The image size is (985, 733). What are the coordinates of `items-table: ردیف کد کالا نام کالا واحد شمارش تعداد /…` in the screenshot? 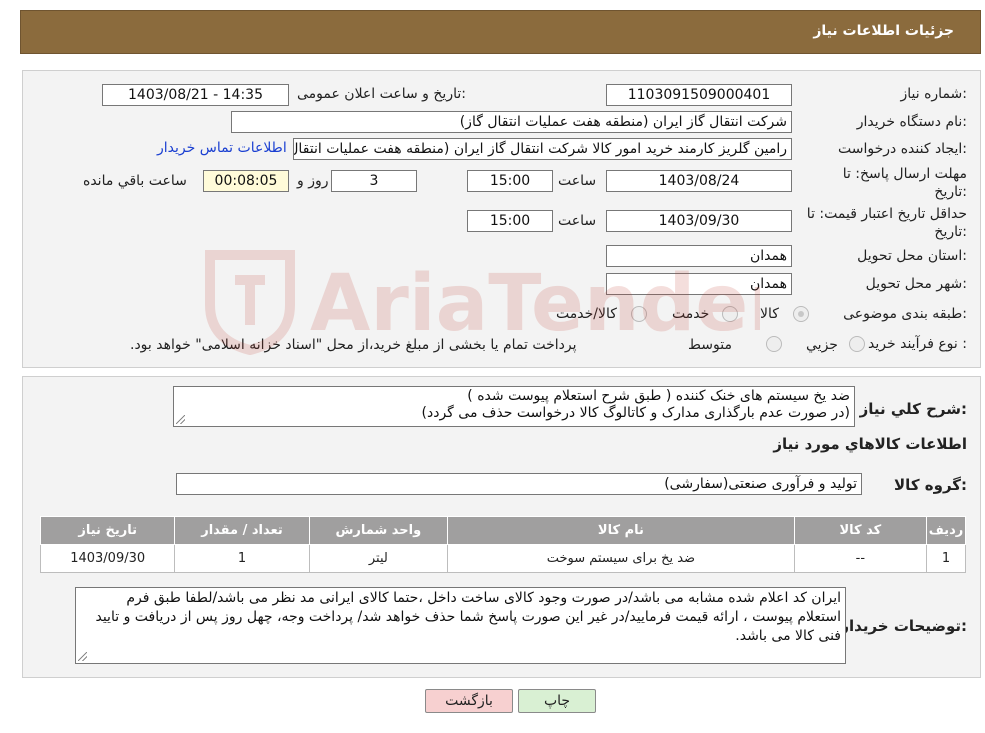 It's located at (503, 544).